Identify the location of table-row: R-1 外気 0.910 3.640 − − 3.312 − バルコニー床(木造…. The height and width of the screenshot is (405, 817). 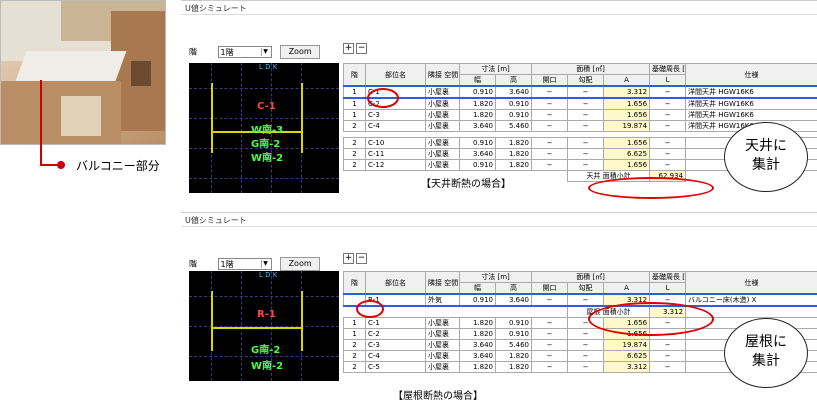
(580, 300).